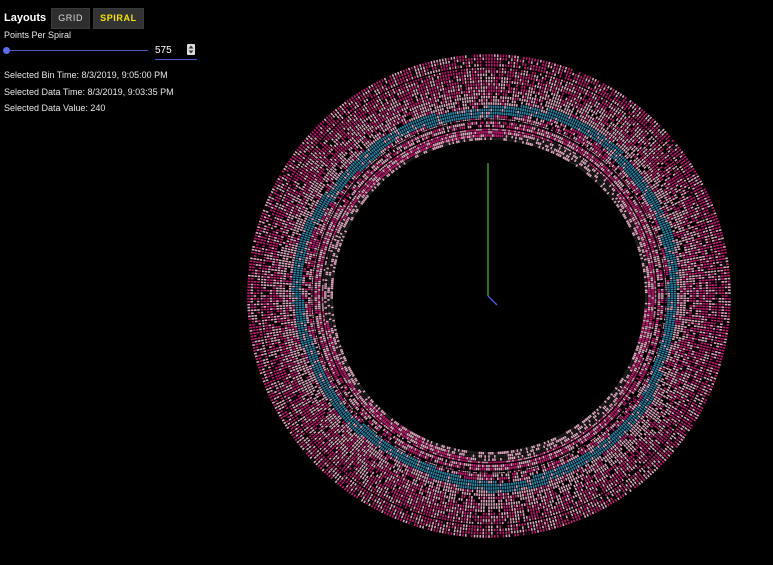  I want to click on grid-layout-button: GRID, so click(71, 18).